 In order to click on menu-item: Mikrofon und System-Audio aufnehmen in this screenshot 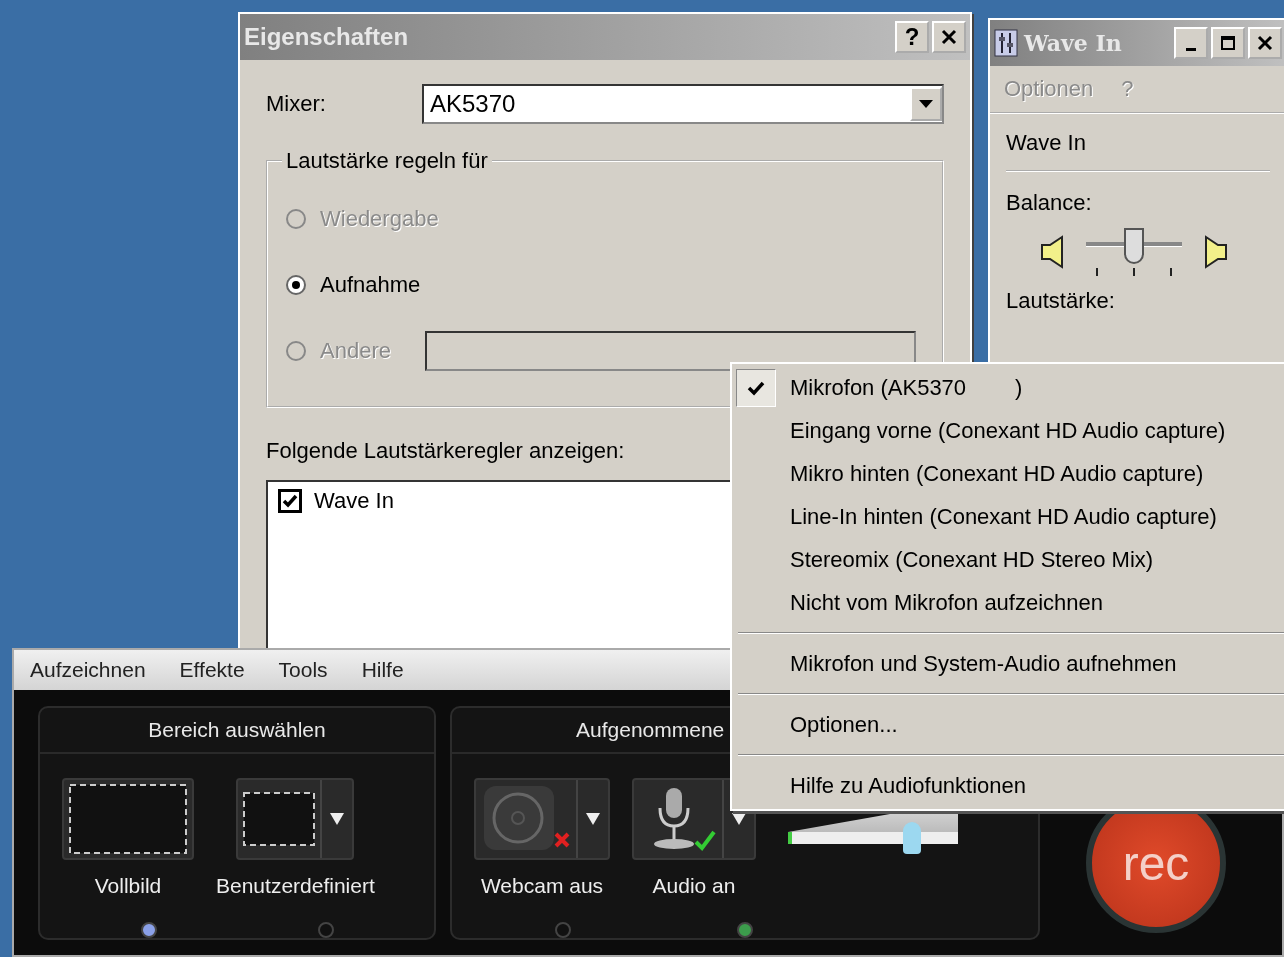, I will do `click(1008, 663)`.